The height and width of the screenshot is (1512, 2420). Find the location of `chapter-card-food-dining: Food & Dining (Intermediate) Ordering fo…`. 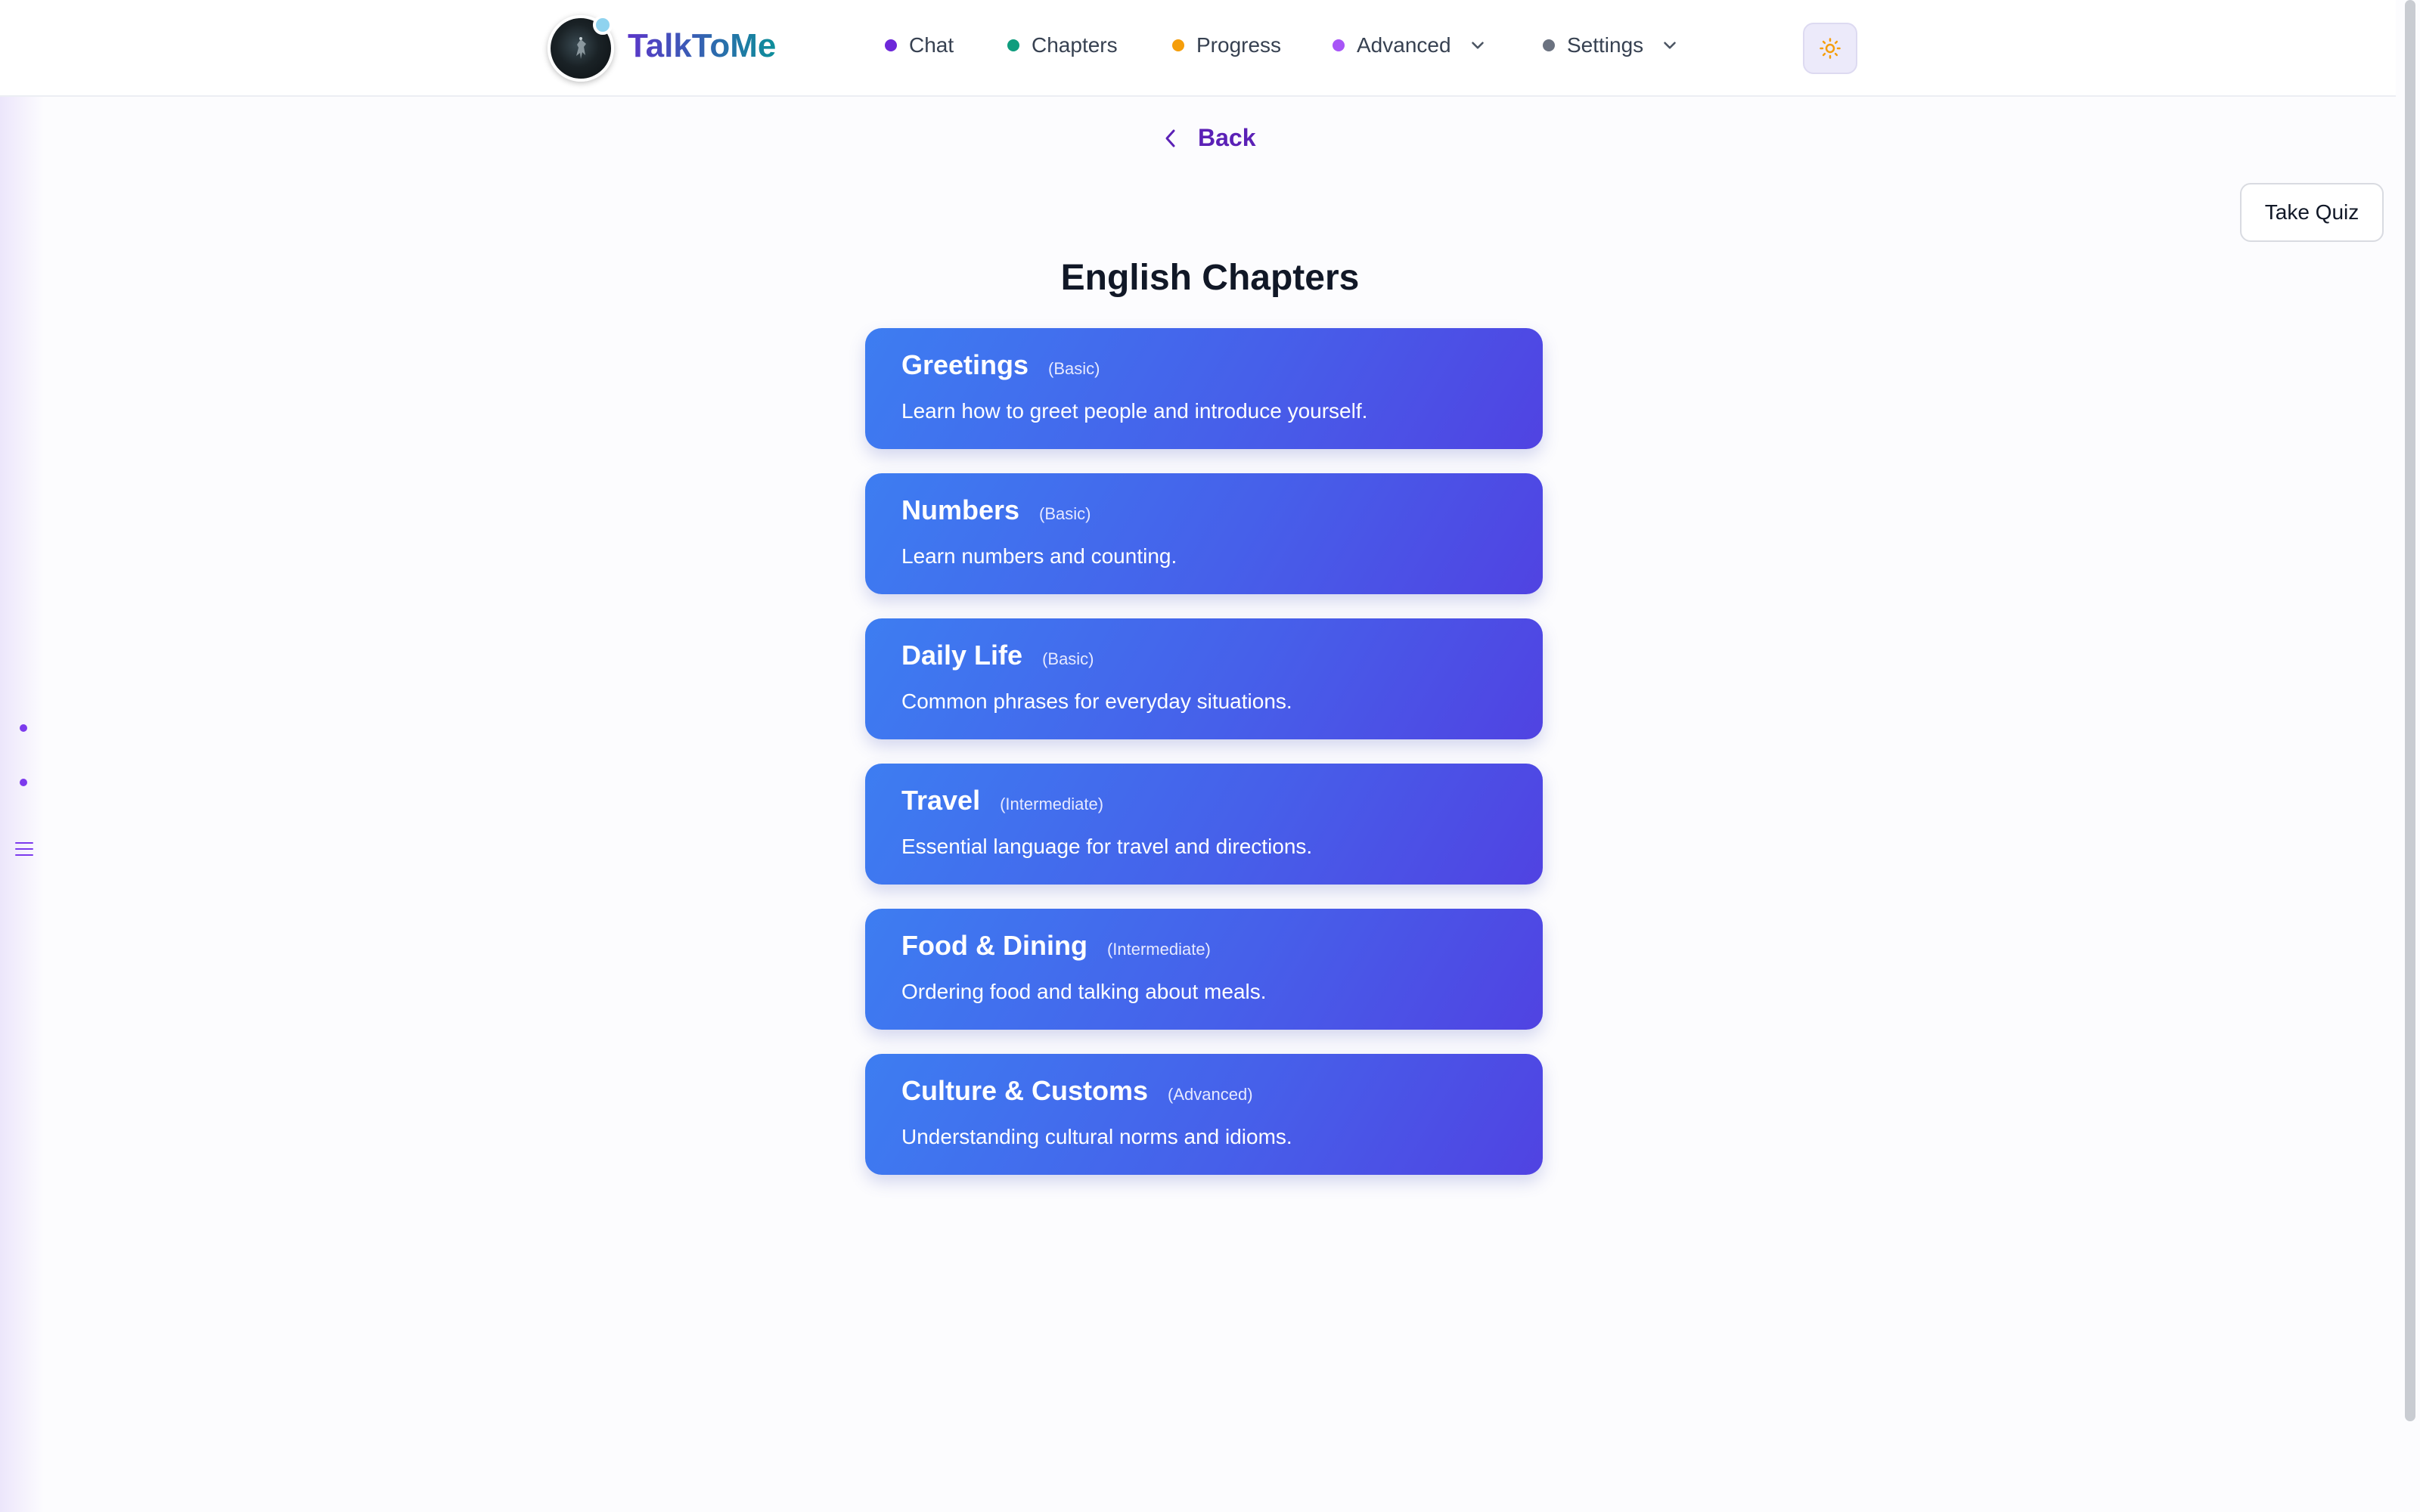

chapter-card-food-dining: Food & Dining (Intermediate) Ordering fo… is located at coordinates (1204, 969).